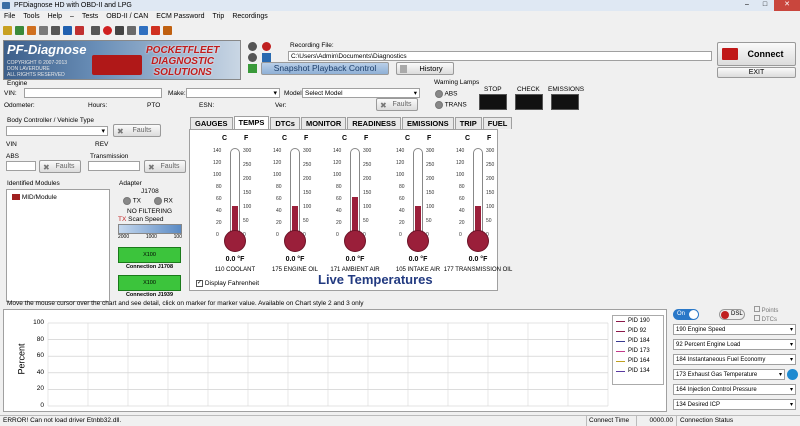 Image resolution: width=800 pixels, height=426 pixels. What do you see at coordinates (766, 310) in the screenshot?
I see `points-option: Points` at bounding box center [766, 310].